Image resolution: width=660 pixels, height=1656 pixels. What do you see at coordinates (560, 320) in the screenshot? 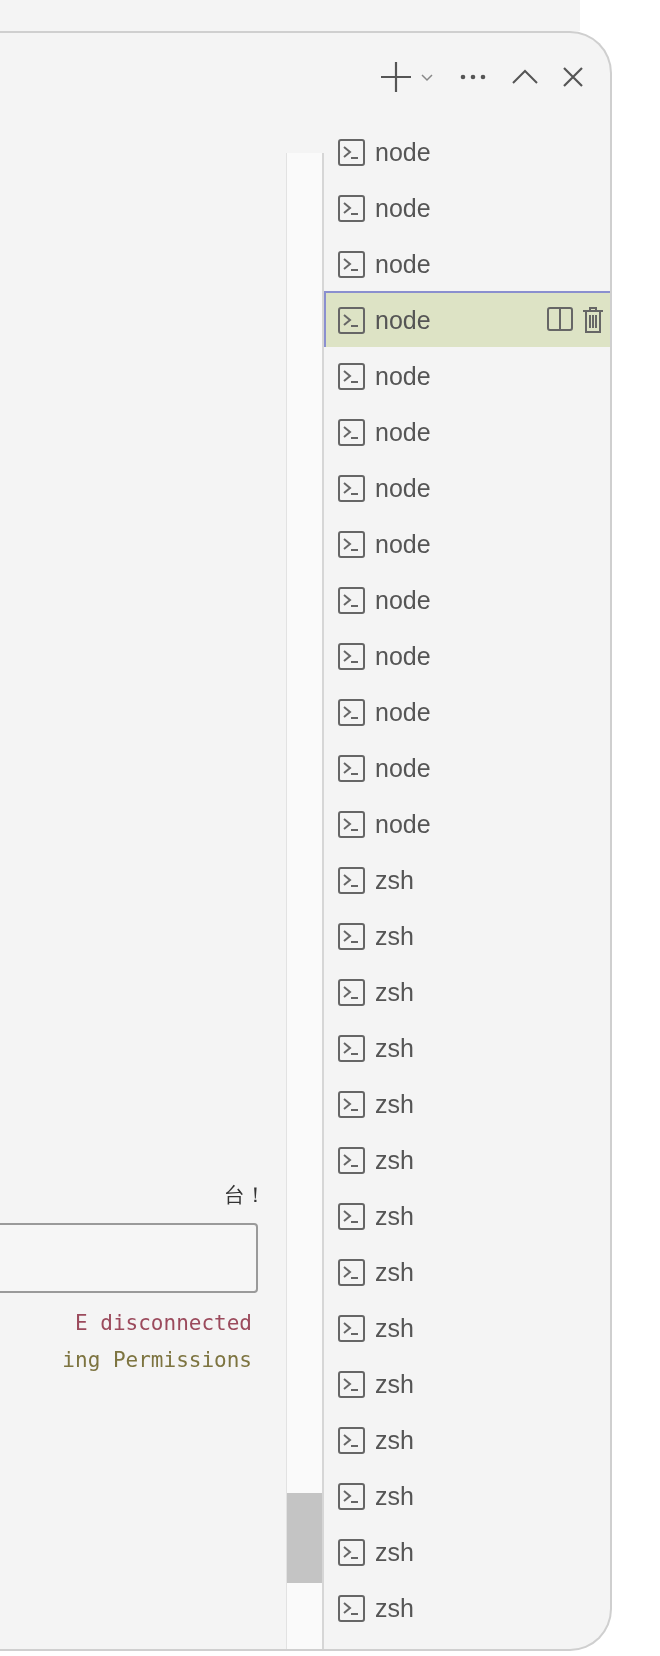
I see `split-icon` at bounding box center [560, 320].